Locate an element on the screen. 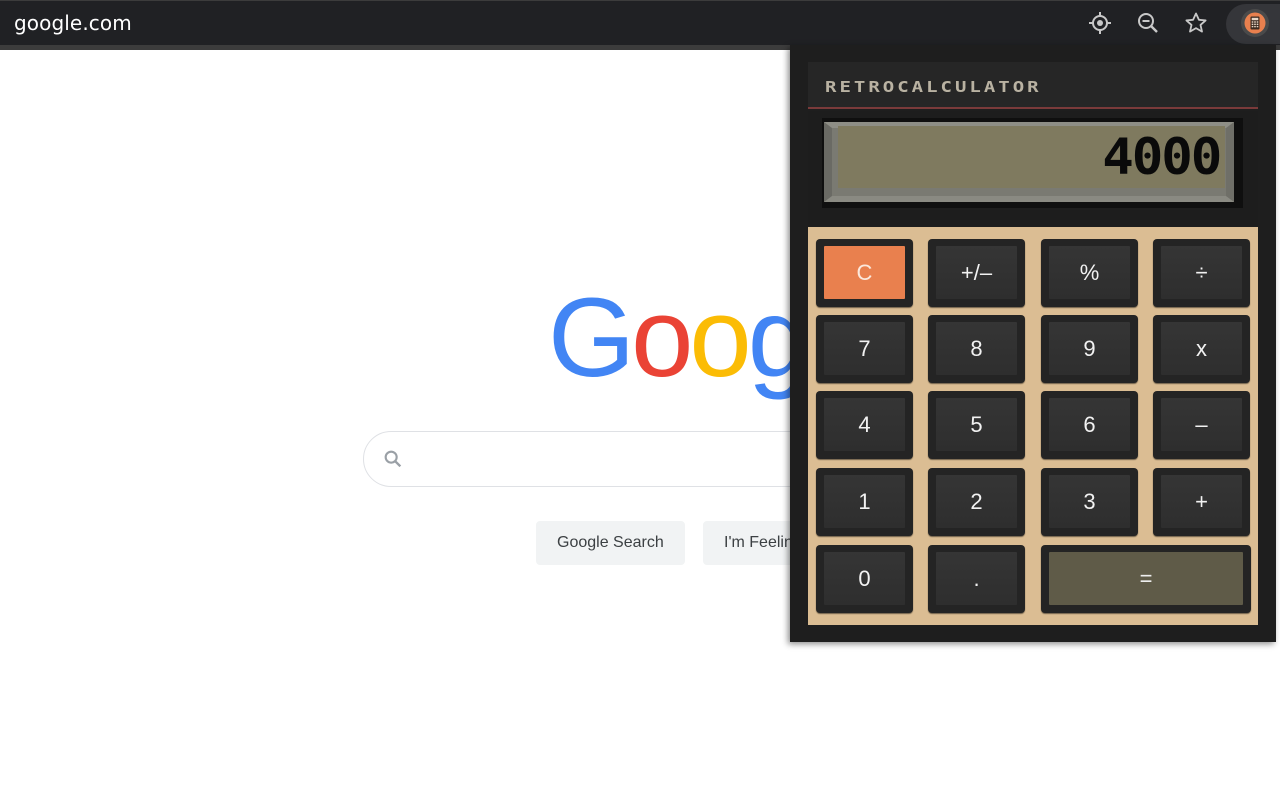 The width and height of the screenshot is (1280, 800). key-digit-7-button: 7 is located at coordinates (864, 349).